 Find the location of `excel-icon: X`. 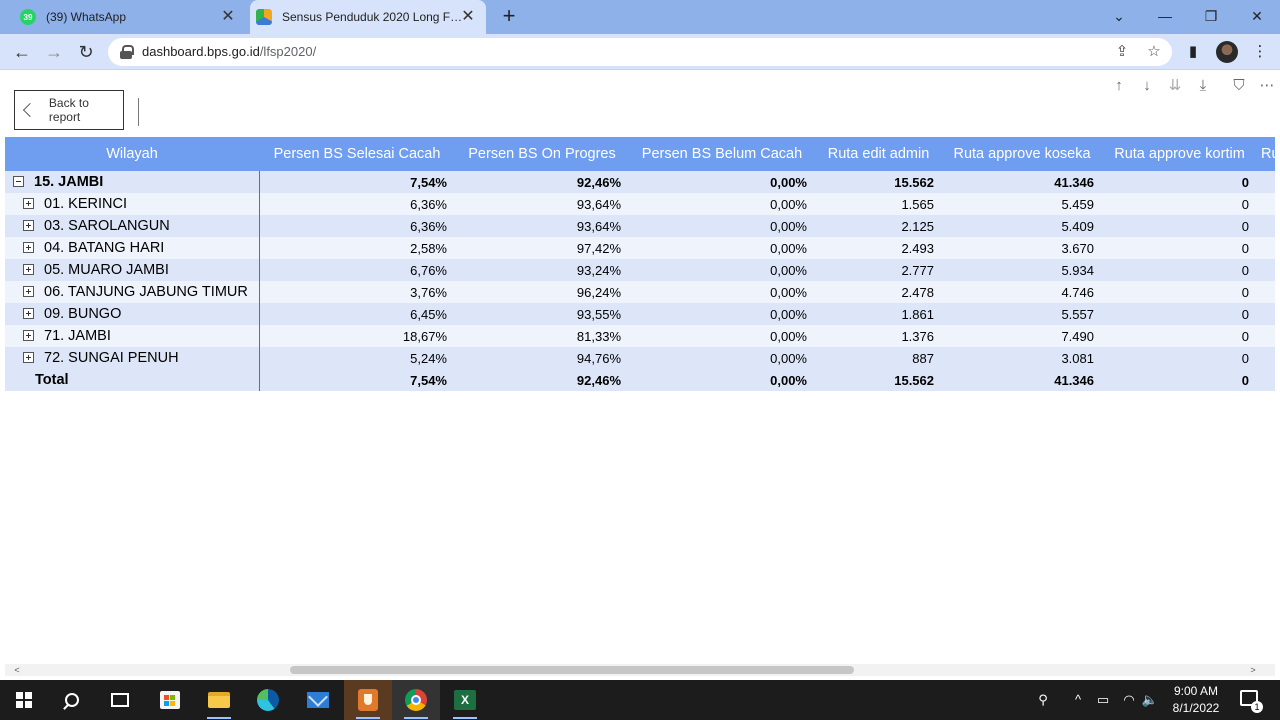

excel-icon: X is located at coordinates (465, 700).